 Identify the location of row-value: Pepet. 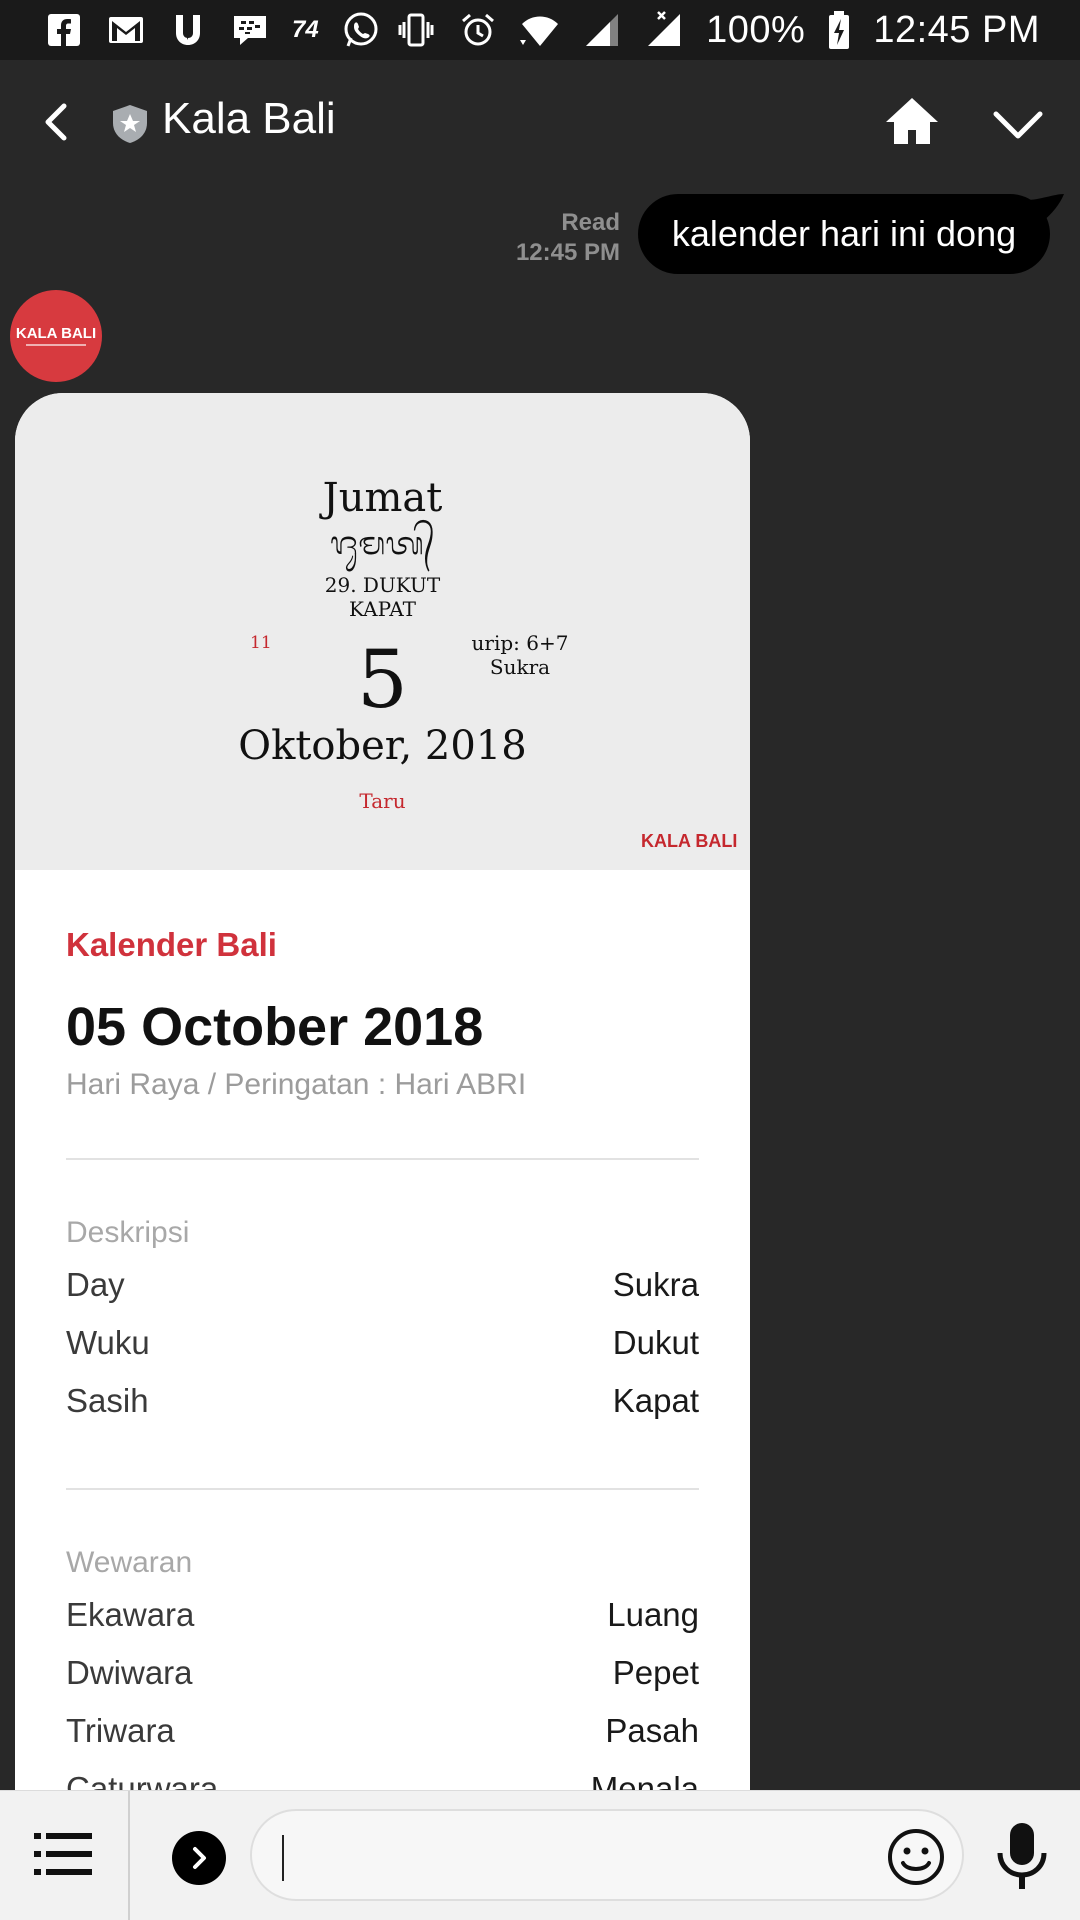
(655, 1672).